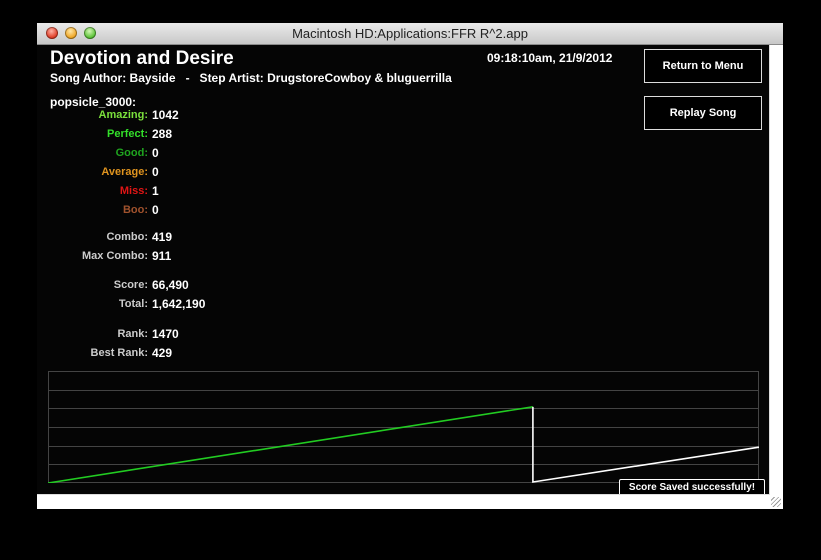  What do you see at coordinates (162, 174) in the screenshot?
I see `judgement-row: Average: 0` at bounding box center [162, 174].